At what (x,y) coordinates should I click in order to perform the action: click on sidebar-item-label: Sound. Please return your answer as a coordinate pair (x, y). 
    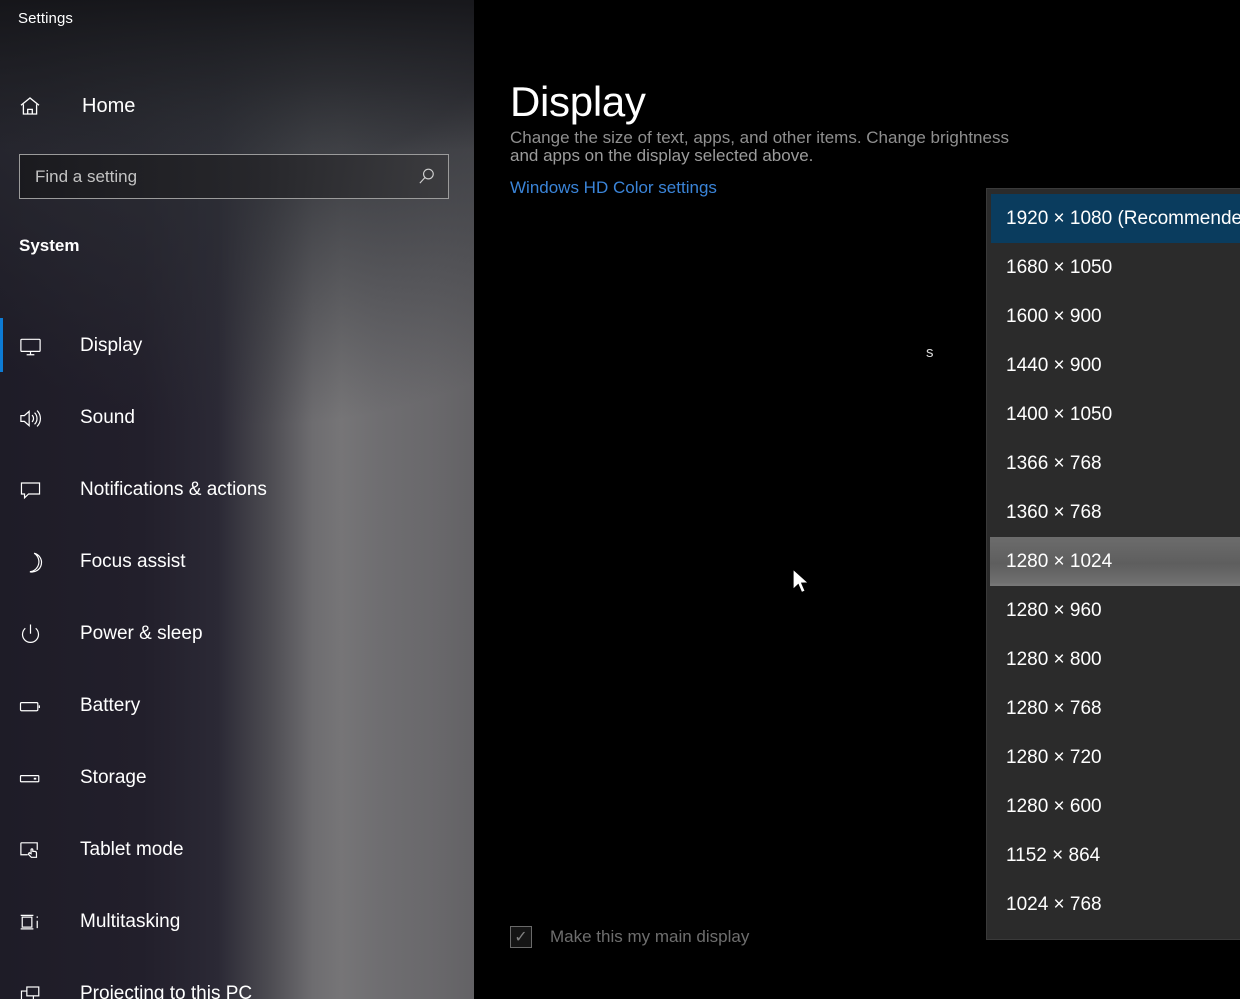
    Looking at the image, I should click on (107, 417).